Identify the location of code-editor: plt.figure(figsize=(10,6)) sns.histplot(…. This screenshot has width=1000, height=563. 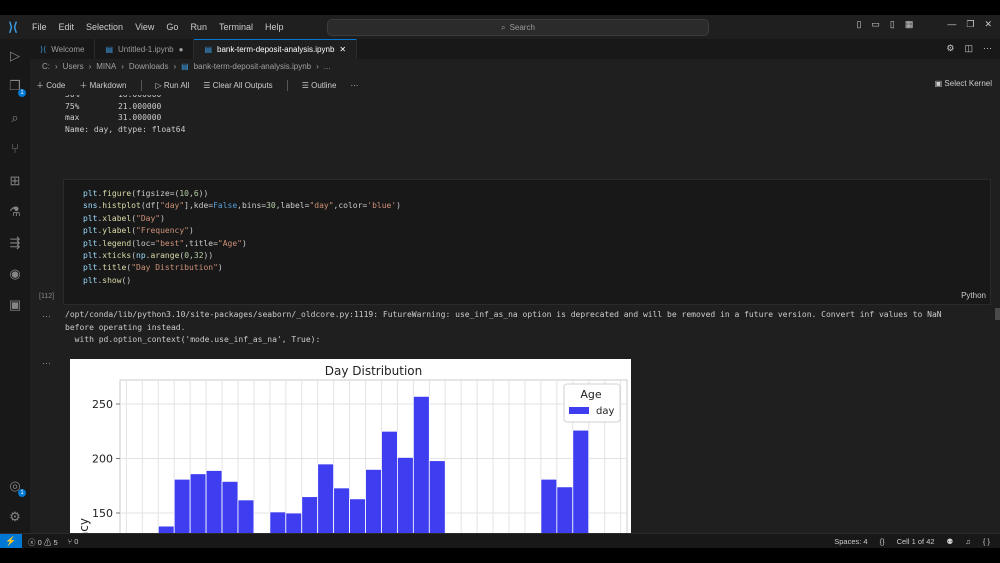
(242, 237).